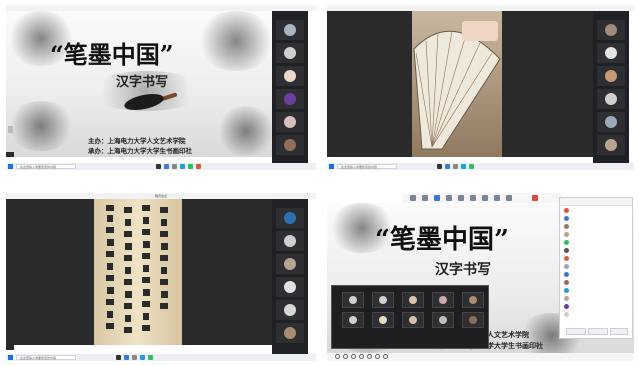  I want to click on mute-icon, so click(413, 198).